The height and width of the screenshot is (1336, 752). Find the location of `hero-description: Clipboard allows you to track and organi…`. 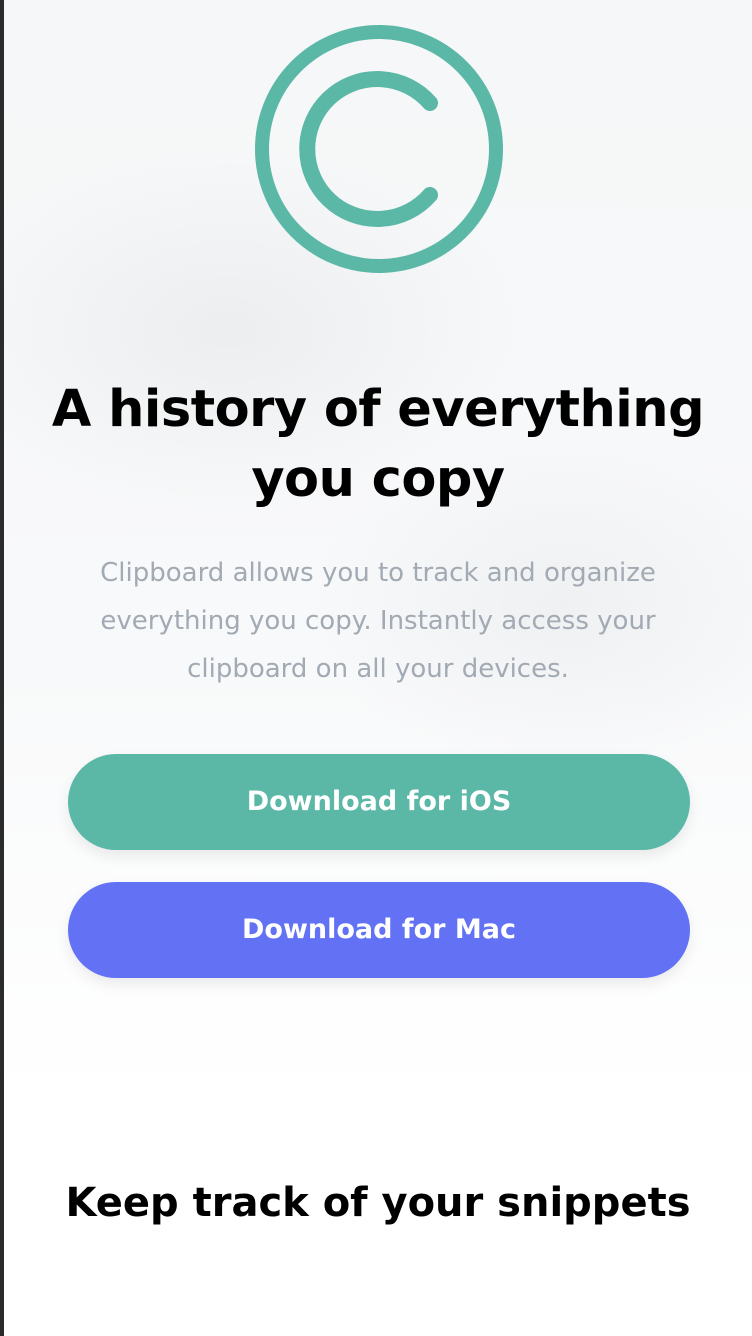

hero-description: Clipboard allows you to track and organi… is located at coordinates (378, 621).